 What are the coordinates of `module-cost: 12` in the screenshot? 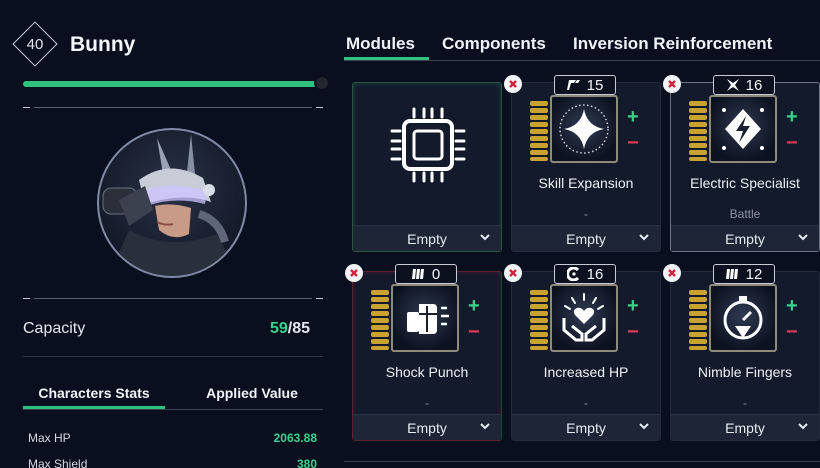 It's located at (754, 274).